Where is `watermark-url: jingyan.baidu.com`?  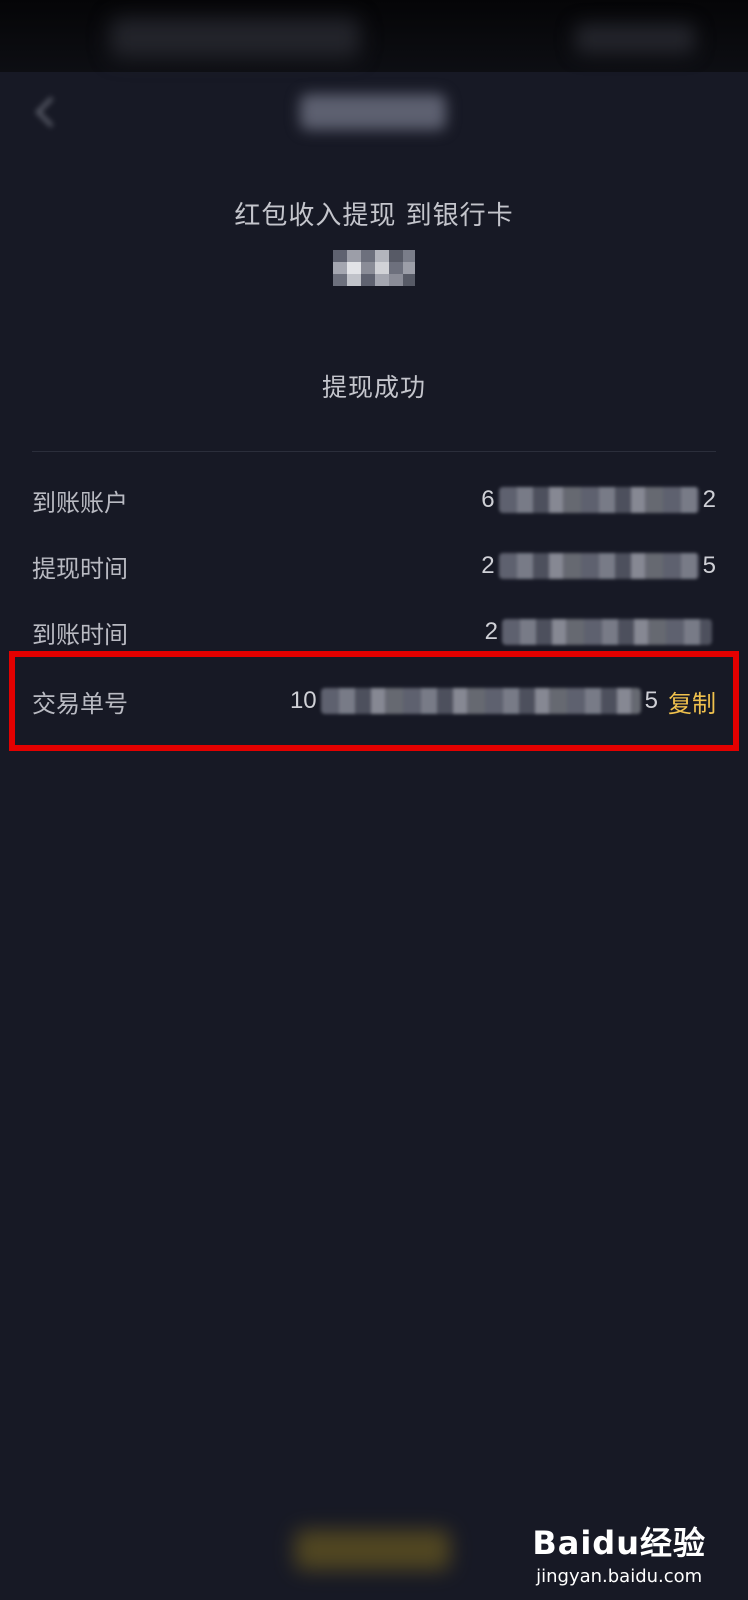
watermark-url: jingyan.baidu.com is located at coordinates (619, 1576).